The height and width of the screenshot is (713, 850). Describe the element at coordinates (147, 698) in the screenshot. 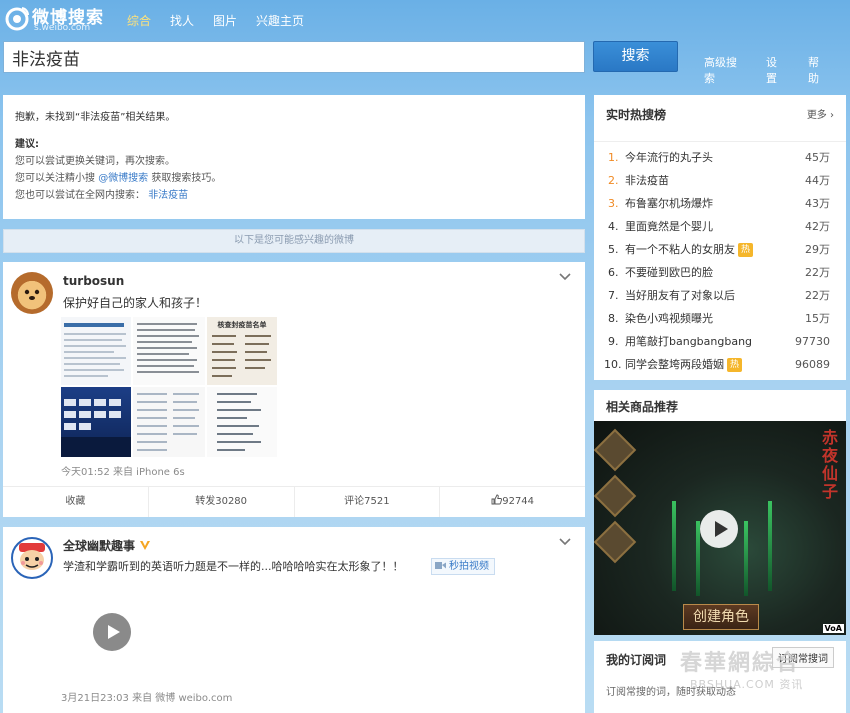

I see `post-meta: 3月21日23:03 来自 微博 weibo.com` at that location.